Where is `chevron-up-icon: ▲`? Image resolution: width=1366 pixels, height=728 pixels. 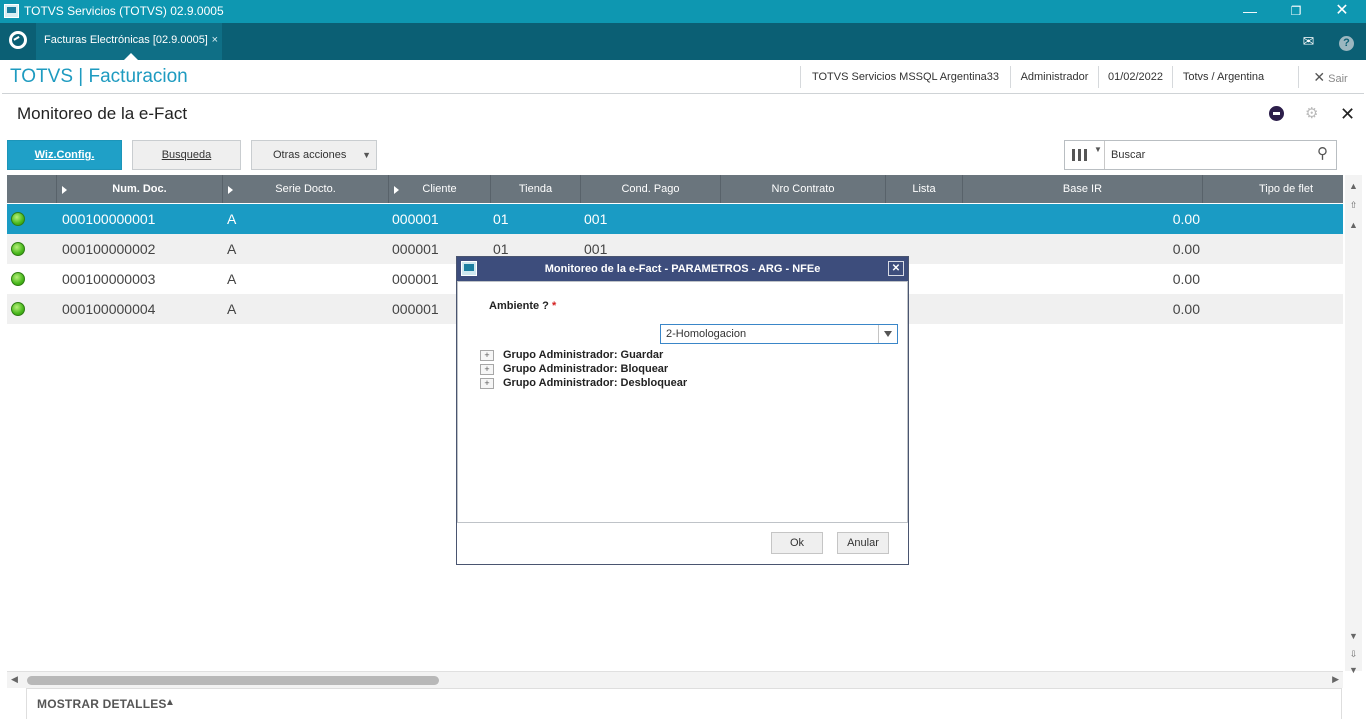 chevron-up-icon: ▲ is located at coordinates (170, 702).